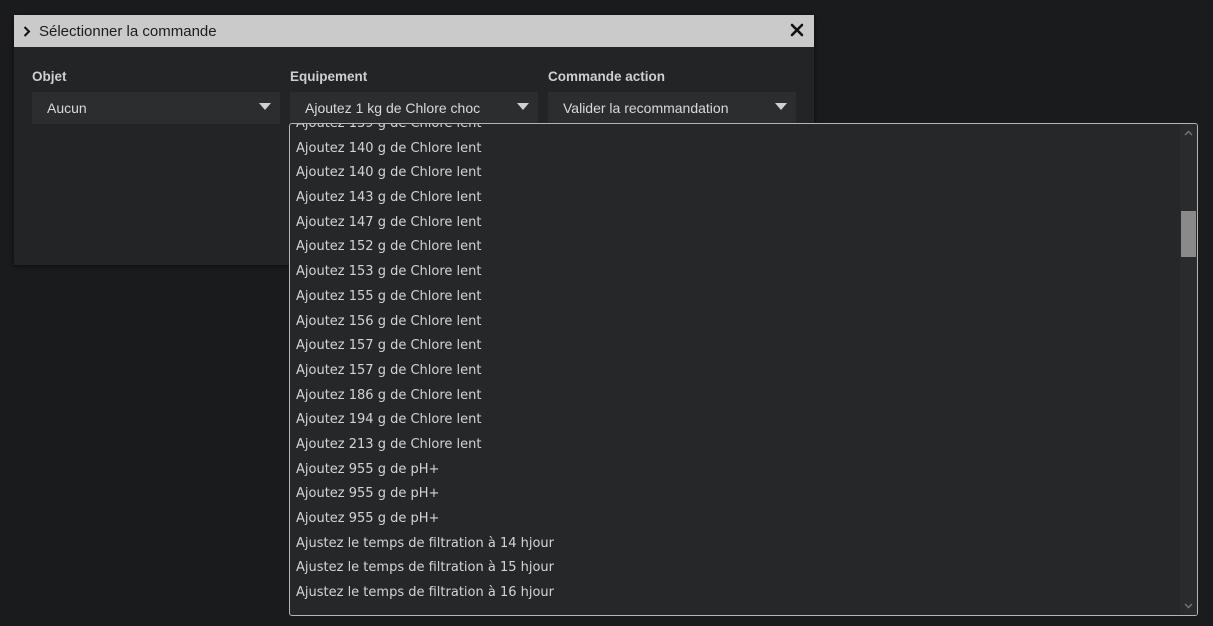  Describe the element at coordinates (156, 108) in the screenshot. I see `objet-select: Aucun` at that location.